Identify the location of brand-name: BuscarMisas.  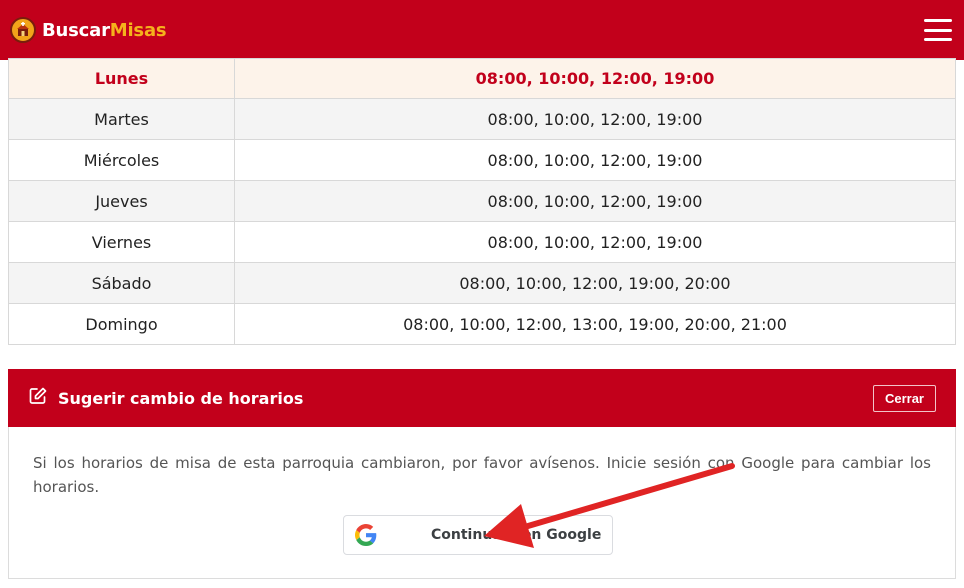
(104, 30).